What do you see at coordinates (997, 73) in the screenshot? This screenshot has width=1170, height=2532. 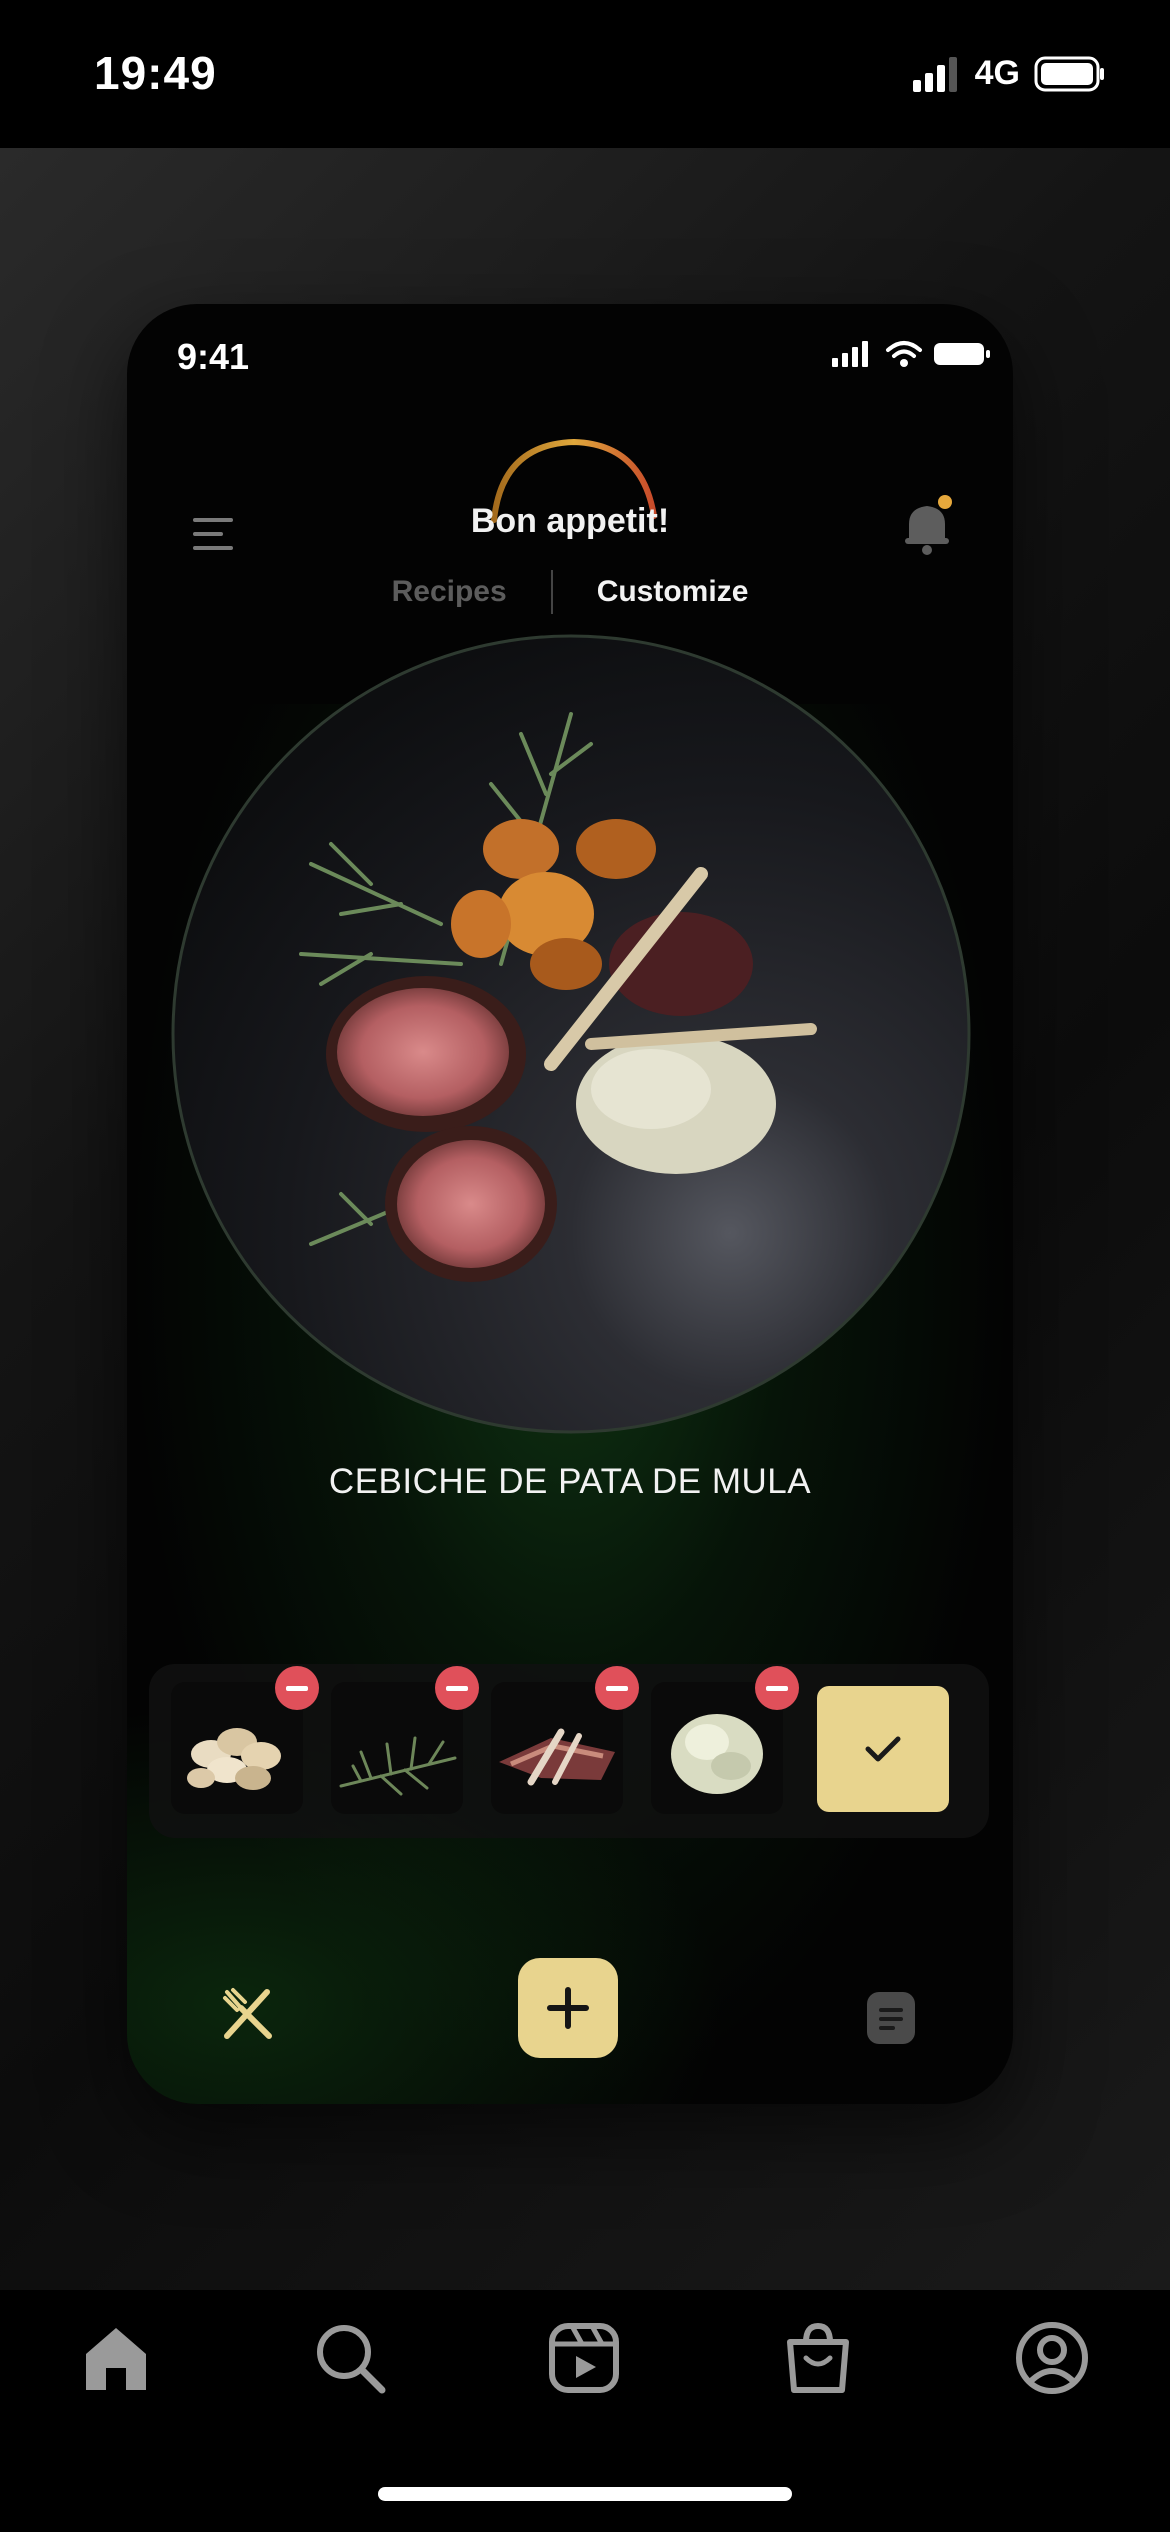 I see `network-label: 4G` at bounding box center [997, 73].